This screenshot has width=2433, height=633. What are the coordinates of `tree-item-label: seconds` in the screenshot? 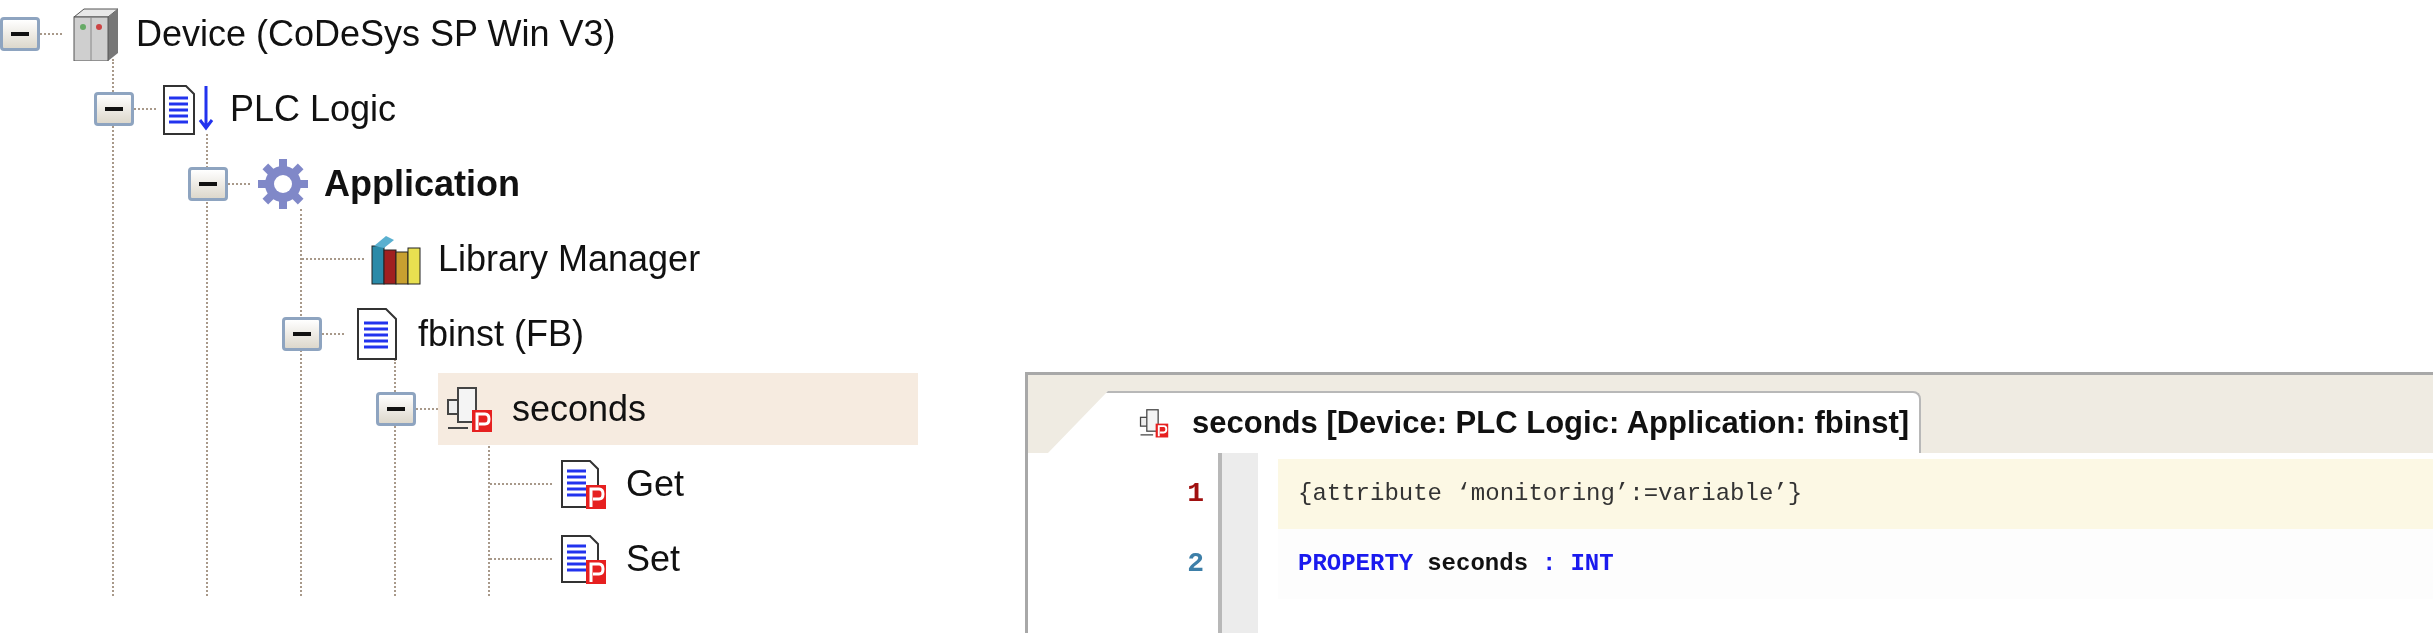 It's located at (579, 408).